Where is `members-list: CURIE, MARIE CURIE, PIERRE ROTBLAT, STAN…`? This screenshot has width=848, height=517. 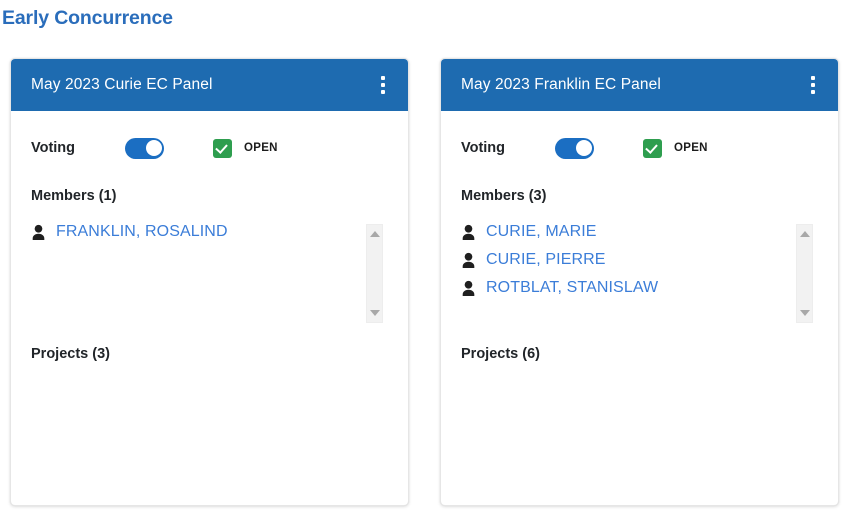
members-list: CURIE, MARIE CURIE, PIERRE ROTBLAT, STAN… is located at coordinates (615, 268).